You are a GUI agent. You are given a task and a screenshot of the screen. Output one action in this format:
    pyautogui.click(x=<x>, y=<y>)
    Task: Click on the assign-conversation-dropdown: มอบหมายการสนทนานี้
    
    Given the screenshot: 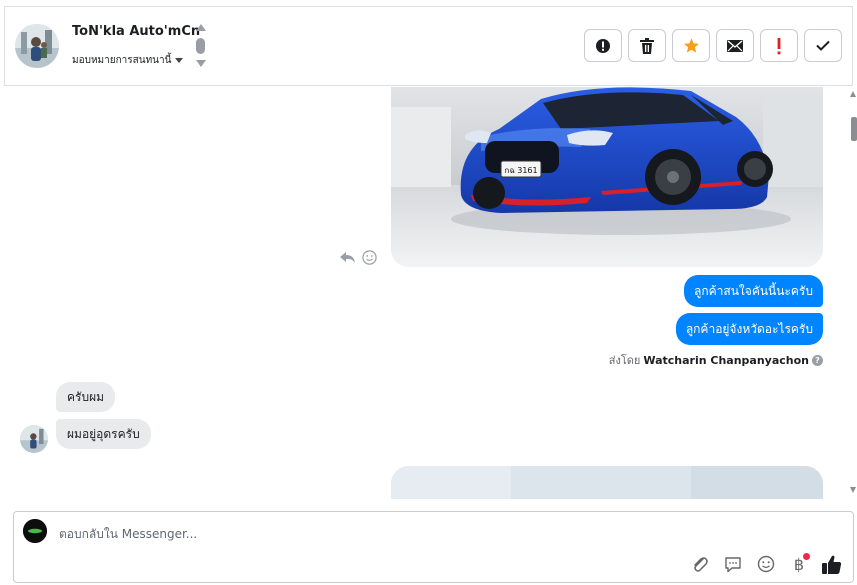 What is the action you would take?
    pyautogui.click(x=128, y=60)
    